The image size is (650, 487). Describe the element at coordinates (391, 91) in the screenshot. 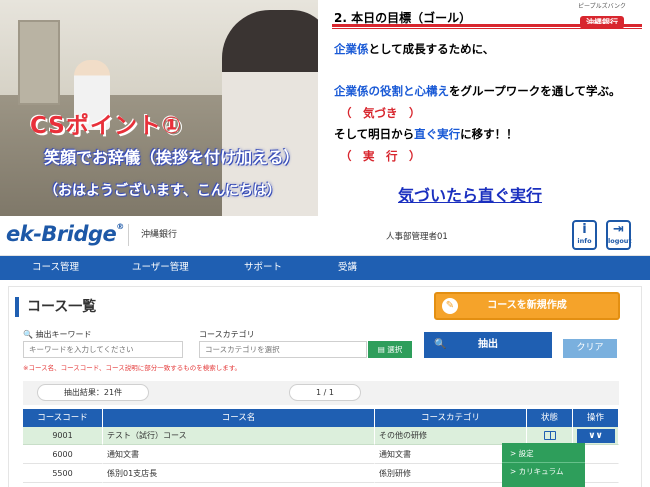

I see `slide-line-2-highlight: 企業係の役割と心構え` at that location.